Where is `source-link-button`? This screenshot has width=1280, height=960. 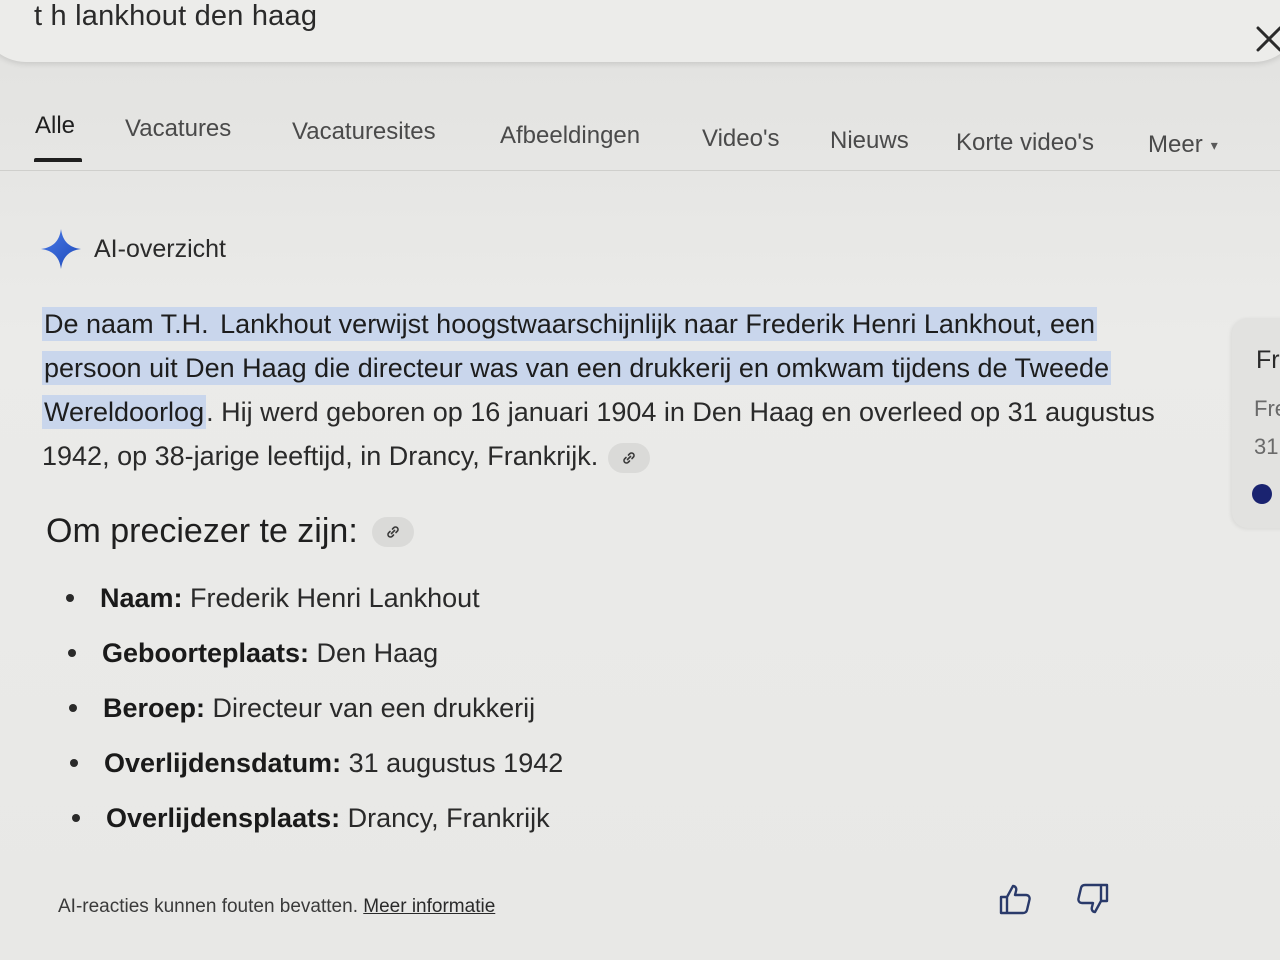
source-link-button is located at coordinates (629, 457).